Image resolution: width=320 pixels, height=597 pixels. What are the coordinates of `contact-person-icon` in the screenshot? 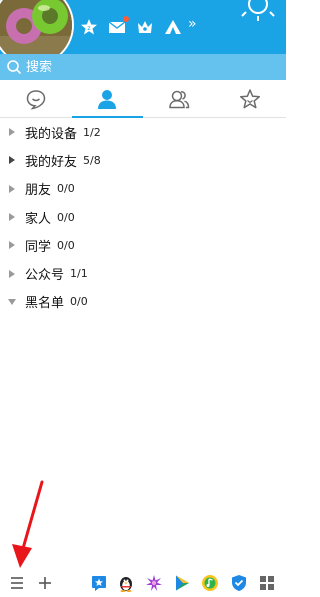 It's located at (107, 99).